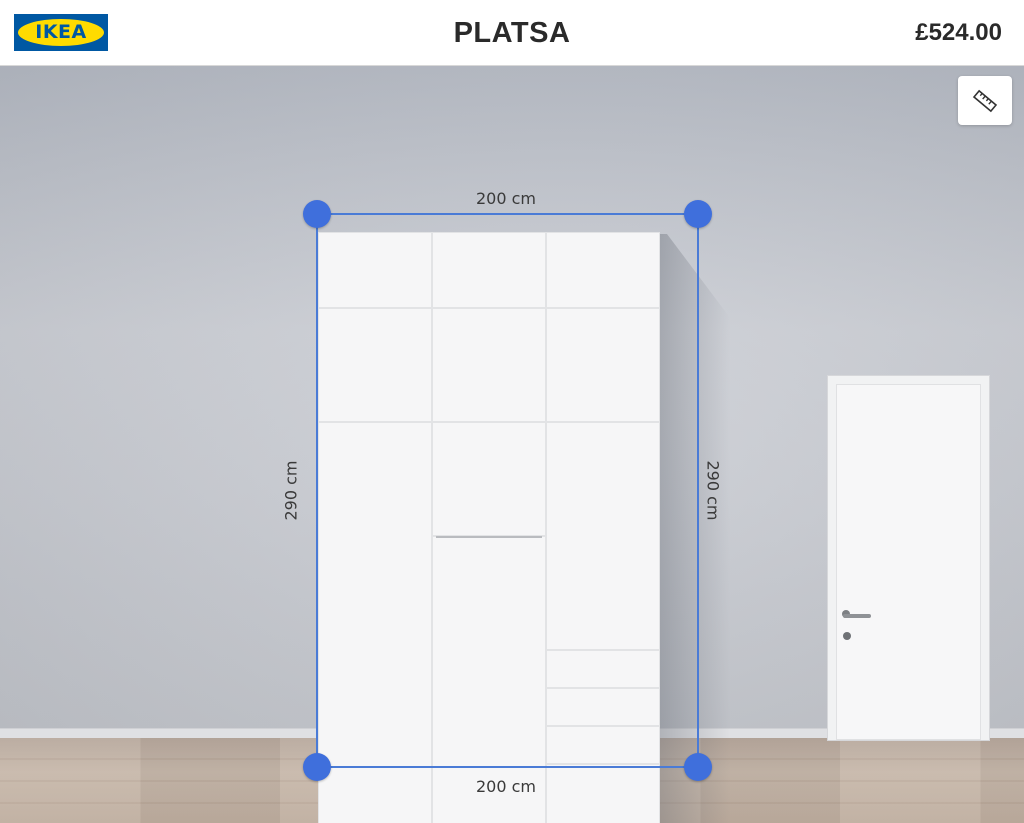  I want to click on measure-line-right, so click(698, 490).